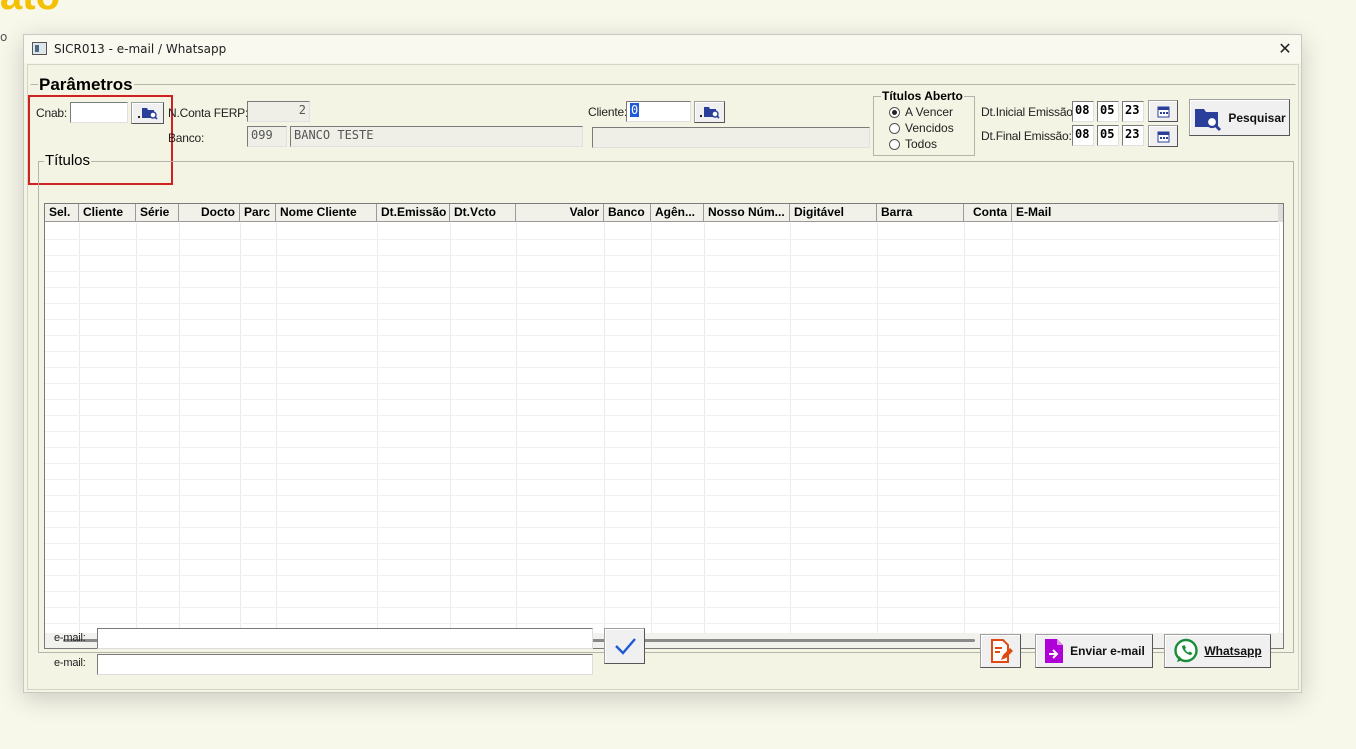  I want to click on whatsapp-icon, so click(1186, 650).